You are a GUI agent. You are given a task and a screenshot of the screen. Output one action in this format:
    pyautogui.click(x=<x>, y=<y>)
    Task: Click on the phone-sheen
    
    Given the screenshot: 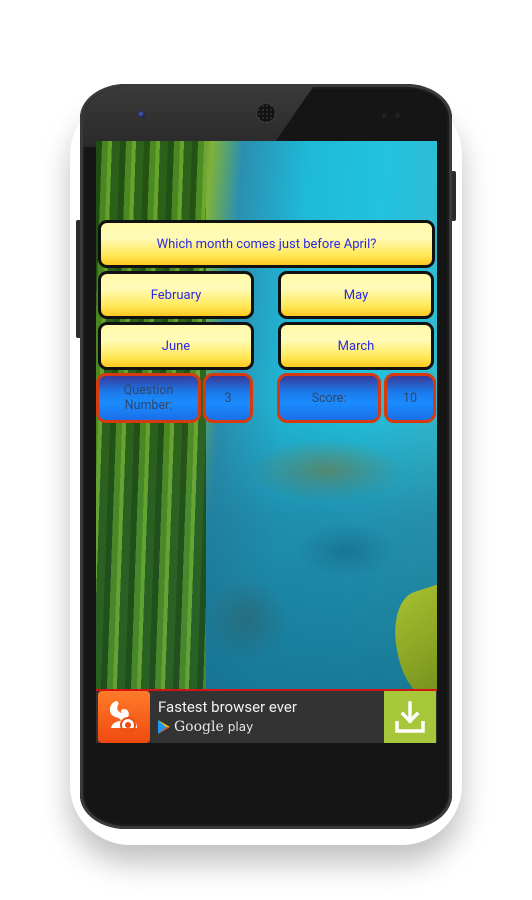 What is the action you would take?
    pyautogui.click(x=198, y=117)
    